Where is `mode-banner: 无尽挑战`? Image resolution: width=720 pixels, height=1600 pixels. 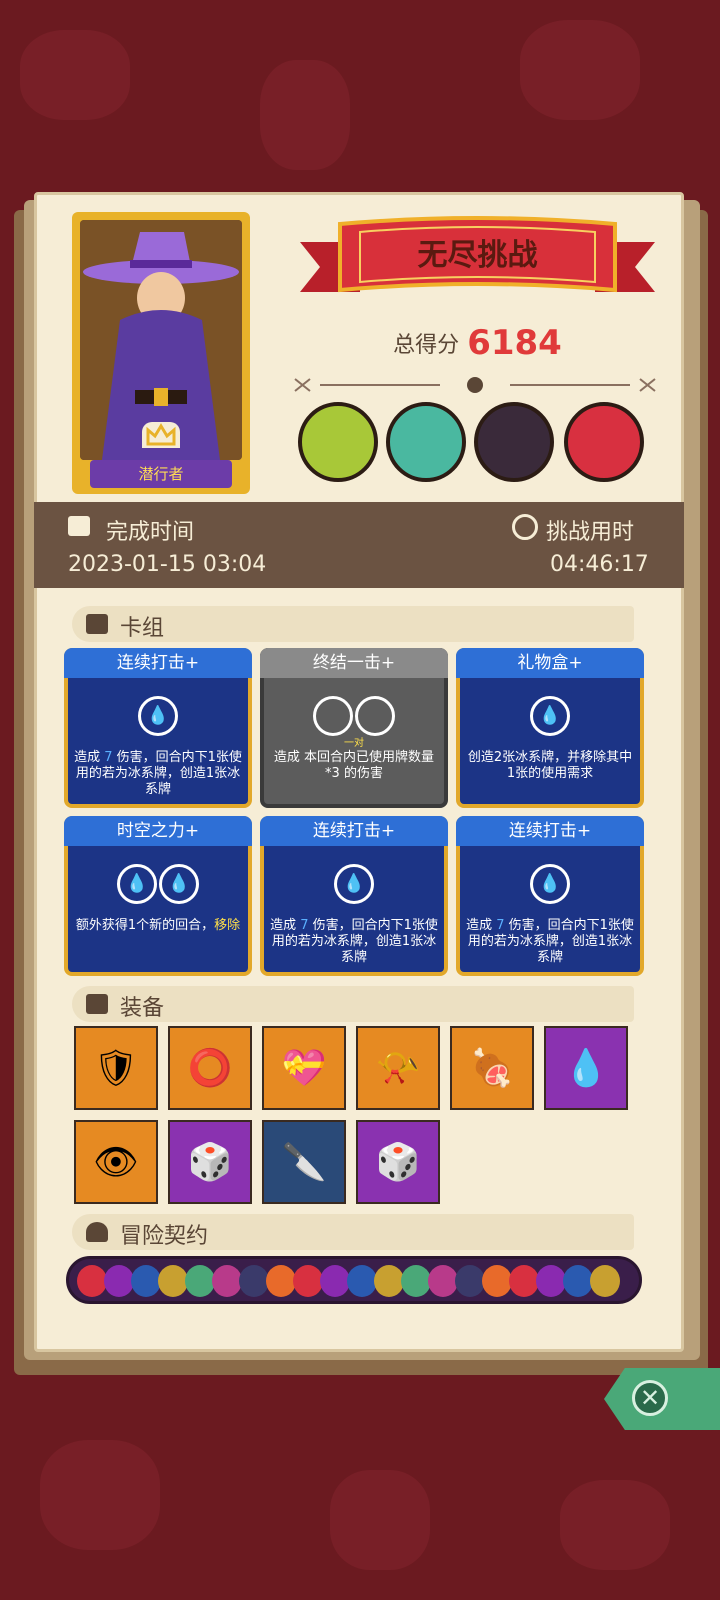 mode-banner: 无尽挑战 is located at coordinates (477, 262).